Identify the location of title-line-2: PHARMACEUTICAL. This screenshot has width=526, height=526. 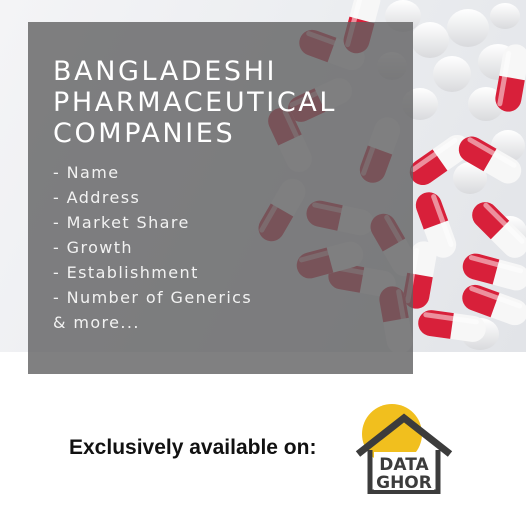
(195, 102).